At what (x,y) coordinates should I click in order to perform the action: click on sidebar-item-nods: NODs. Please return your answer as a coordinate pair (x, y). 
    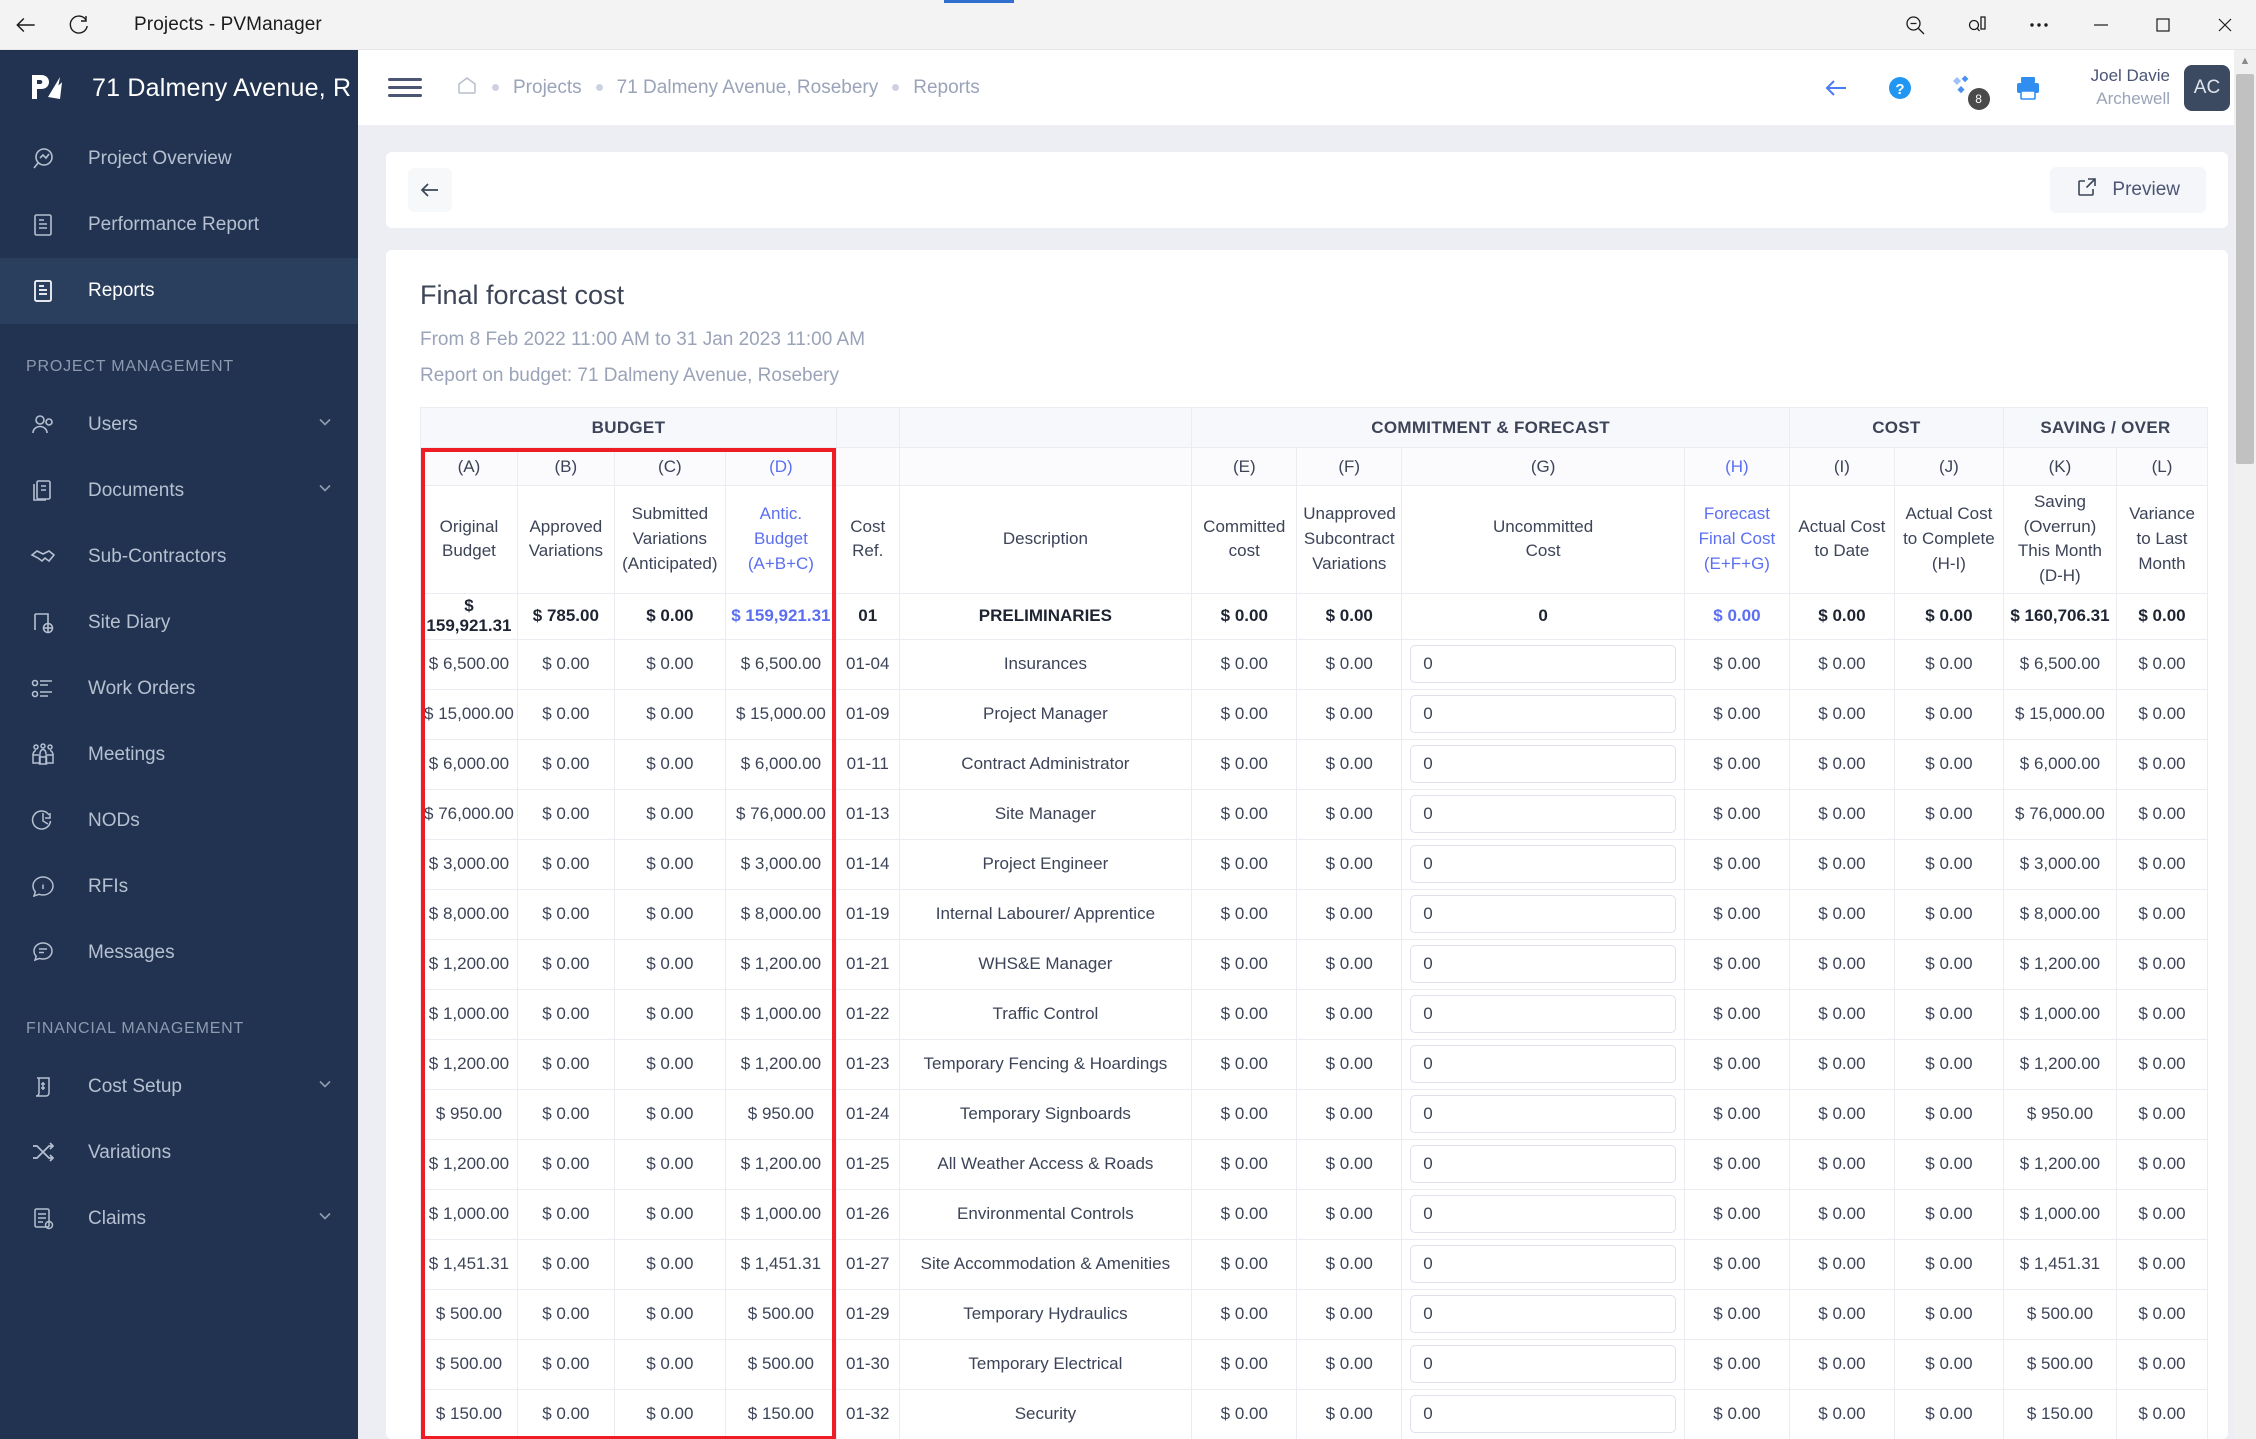
    Looking at the image, I should click on (179, 821).